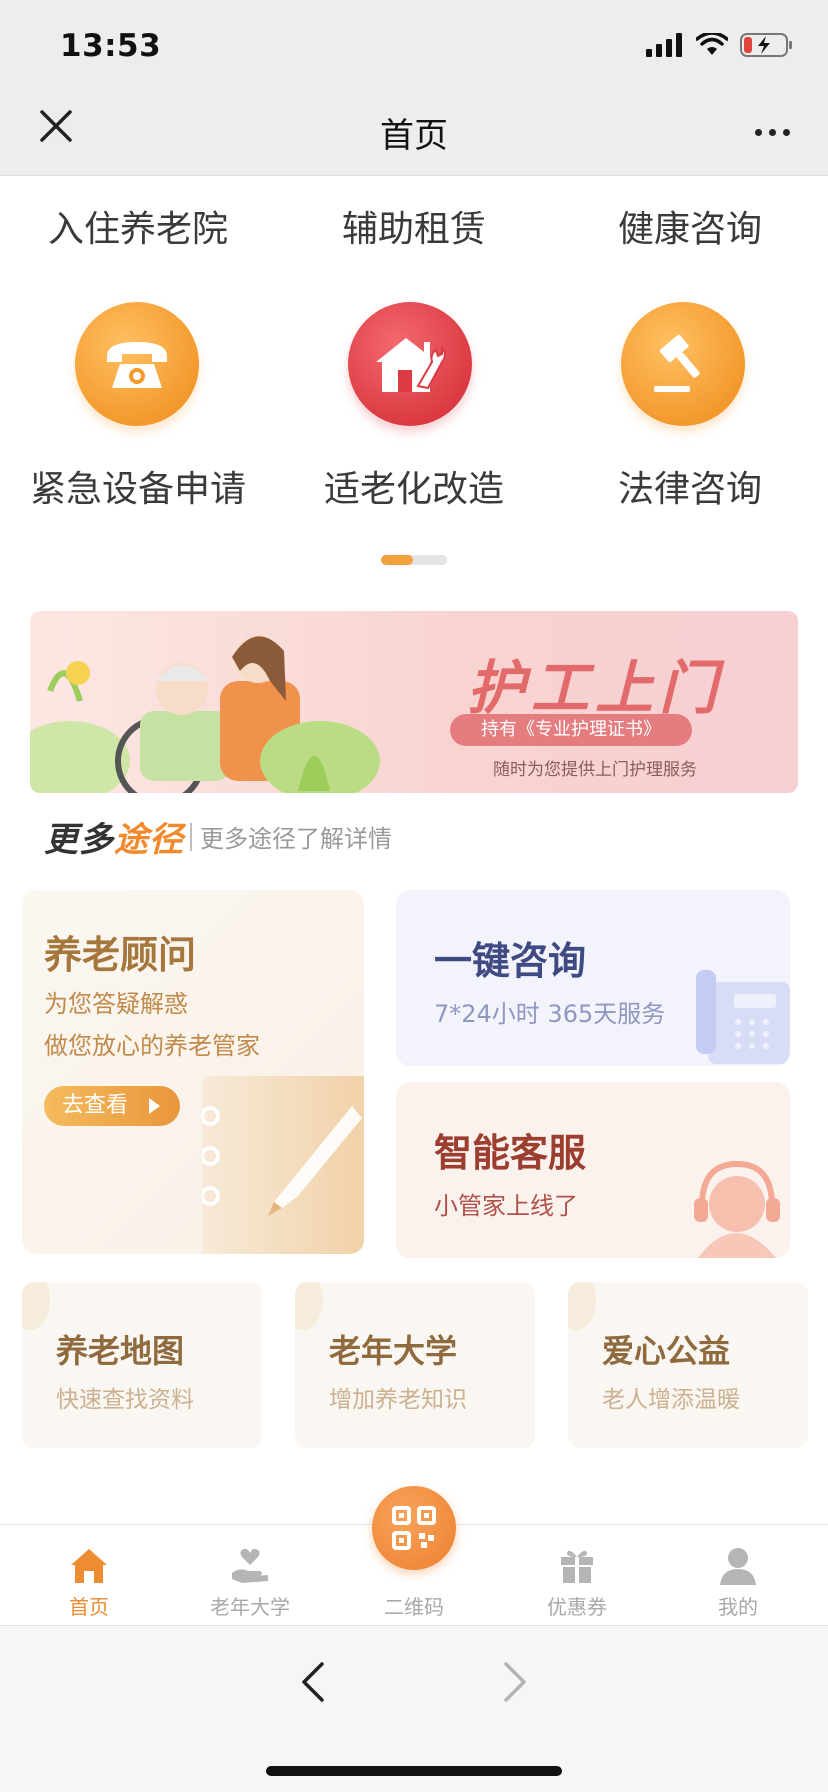  Describe the element at coordinates (510, 961) in the screenshot. I see `consult-title: 一键咨询` at that location.